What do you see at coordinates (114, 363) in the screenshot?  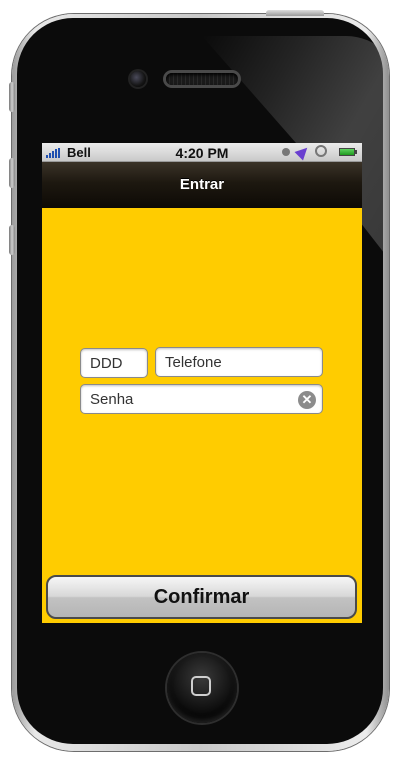 I see `ddd-input: DDD` at bounding box center [114, 363].